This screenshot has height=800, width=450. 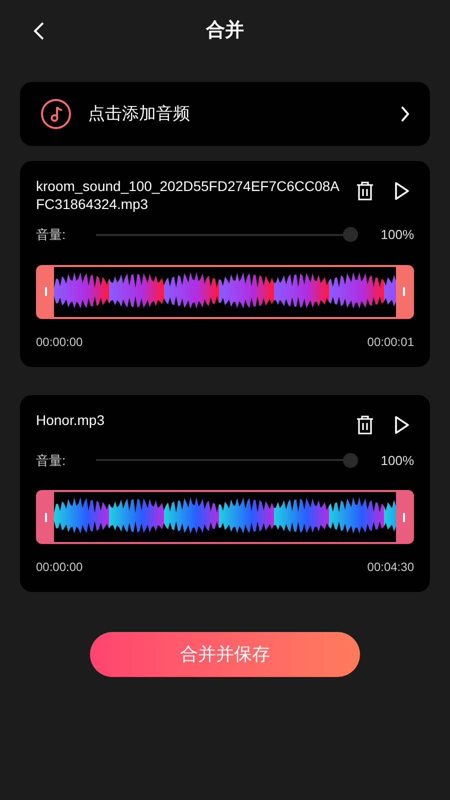 I want to click on end-time: 00:04:30, so click(x=390, y=567).